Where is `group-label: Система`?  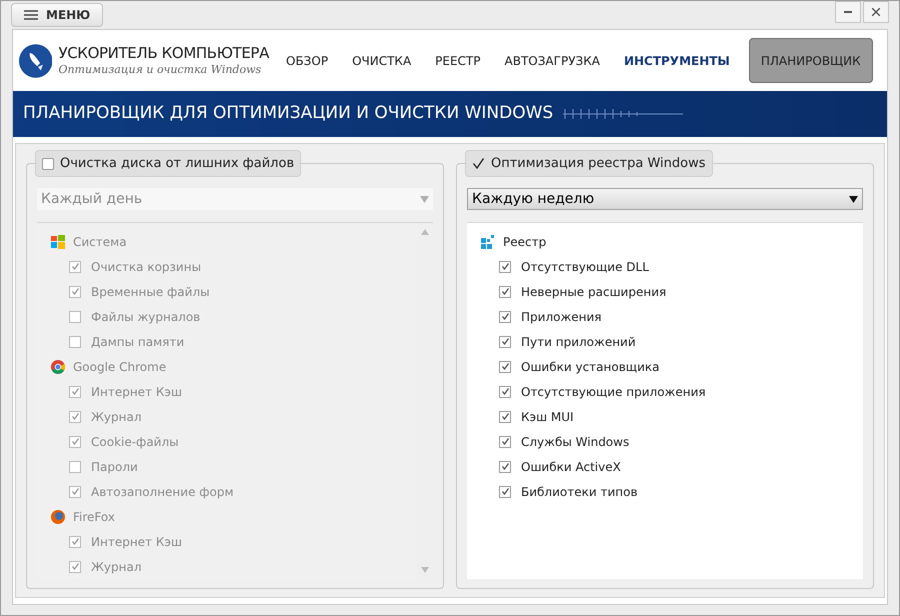 group-label: Система is located at coordinates (100, 242).